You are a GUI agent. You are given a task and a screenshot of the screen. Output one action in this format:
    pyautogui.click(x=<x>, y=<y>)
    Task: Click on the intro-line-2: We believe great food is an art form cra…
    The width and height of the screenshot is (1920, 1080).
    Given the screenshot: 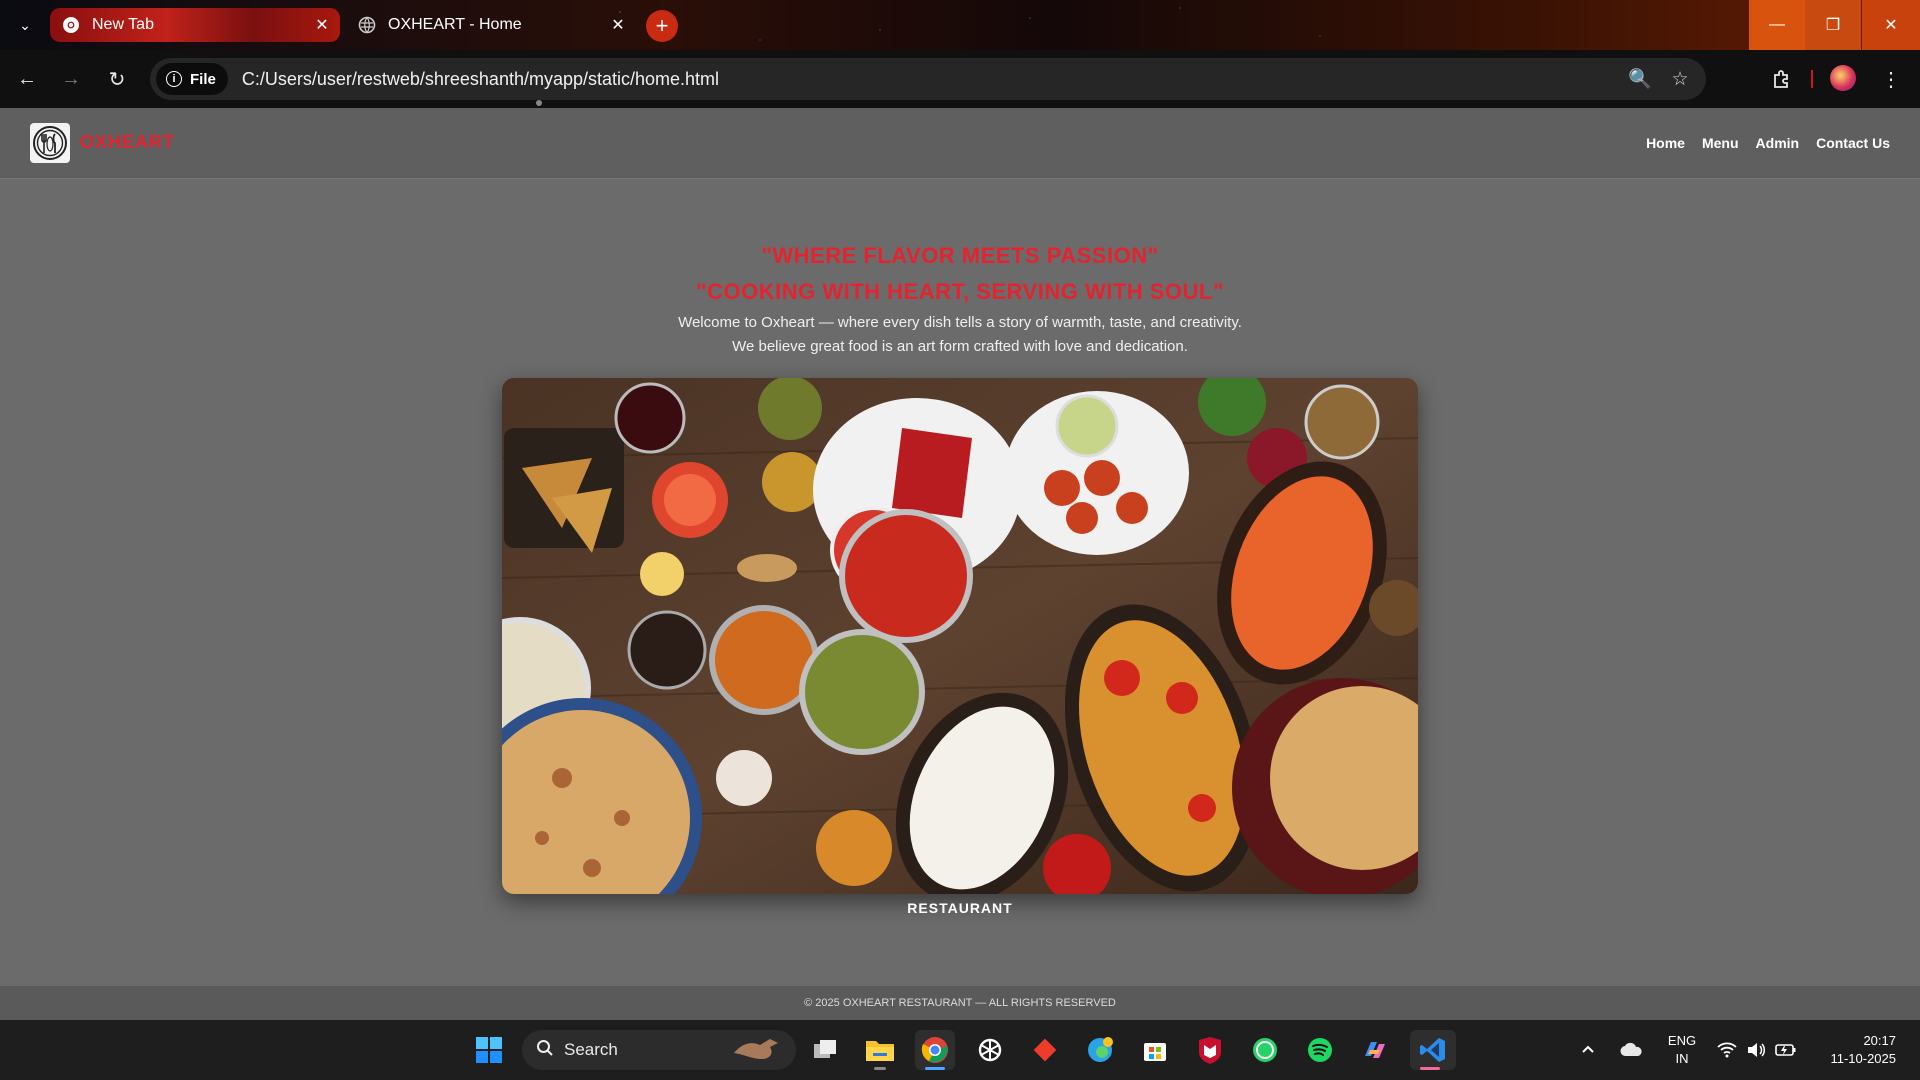 What is the action you would take?
    pyautogui.click(x=960, y=346)
    